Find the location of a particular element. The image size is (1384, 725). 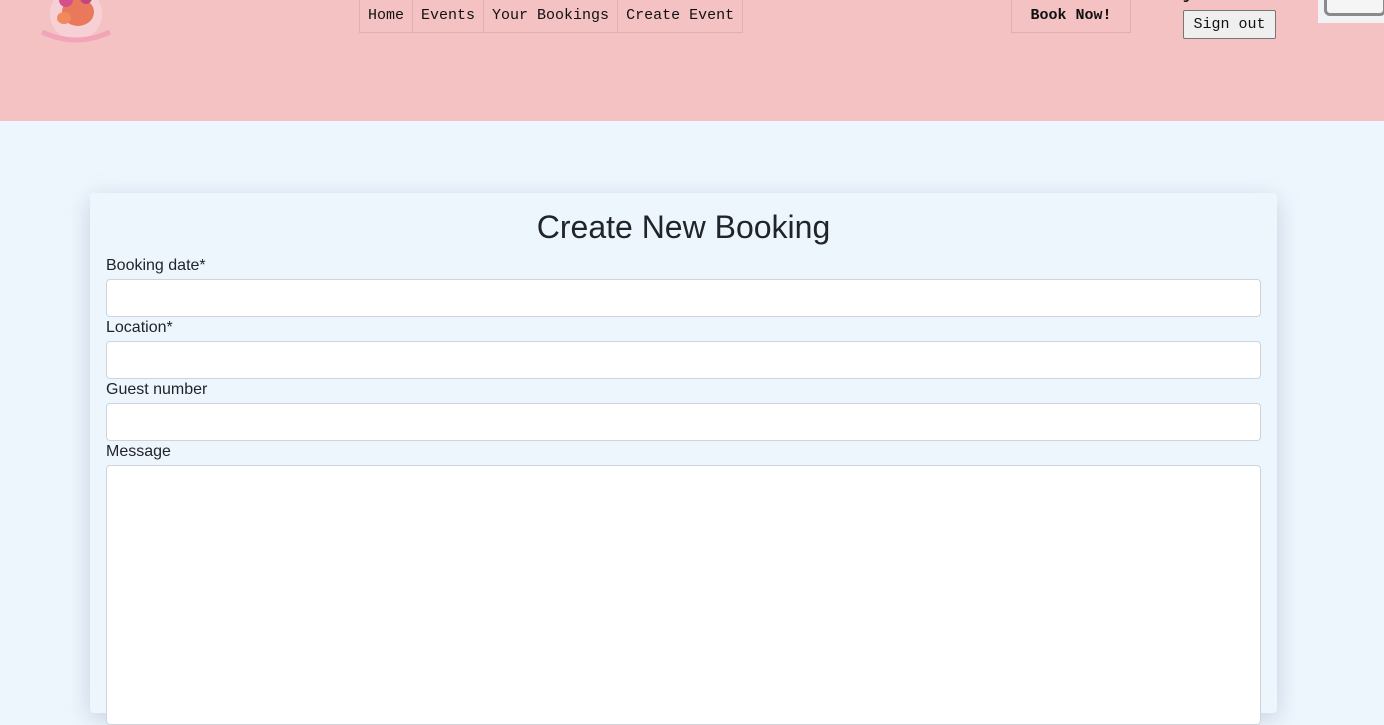

booking-date-label: Booking date* is located at coordinates (156, 265).